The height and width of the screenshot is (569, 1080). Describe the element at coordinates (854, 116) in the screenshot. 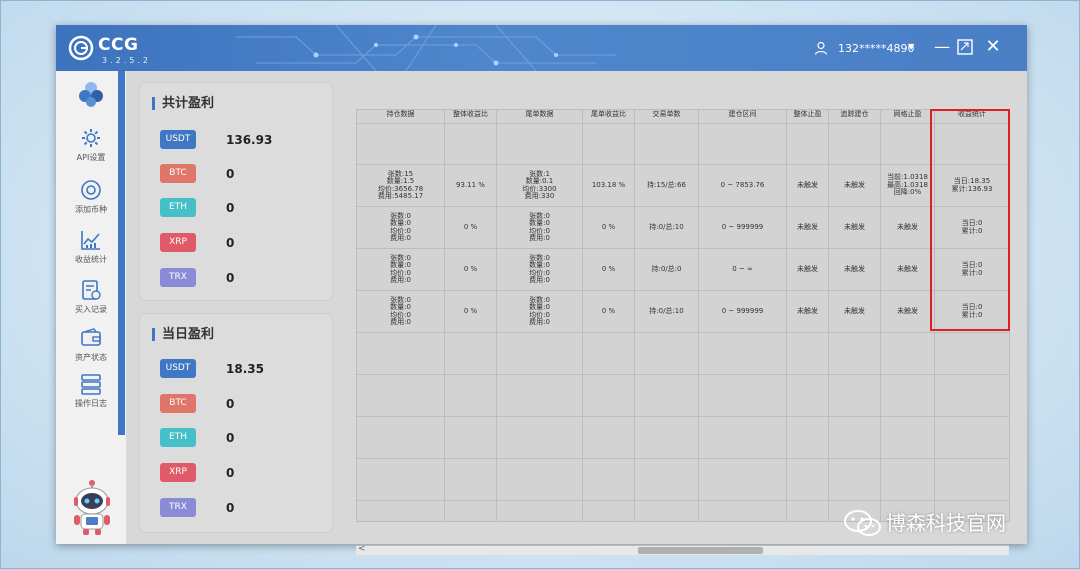

I see `column-header: 追踪建仓` at that location.